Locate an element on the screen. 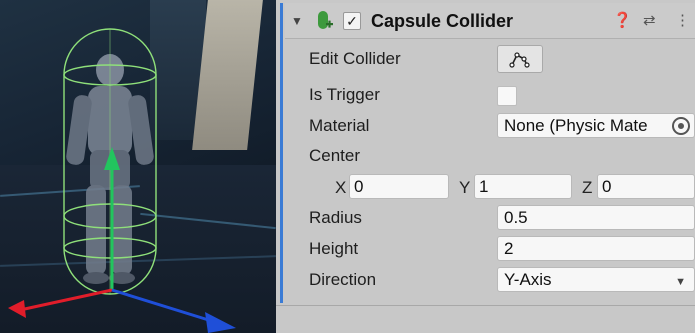  component-enabled-checkbox: ✓ is located at coordinates (352, 21).